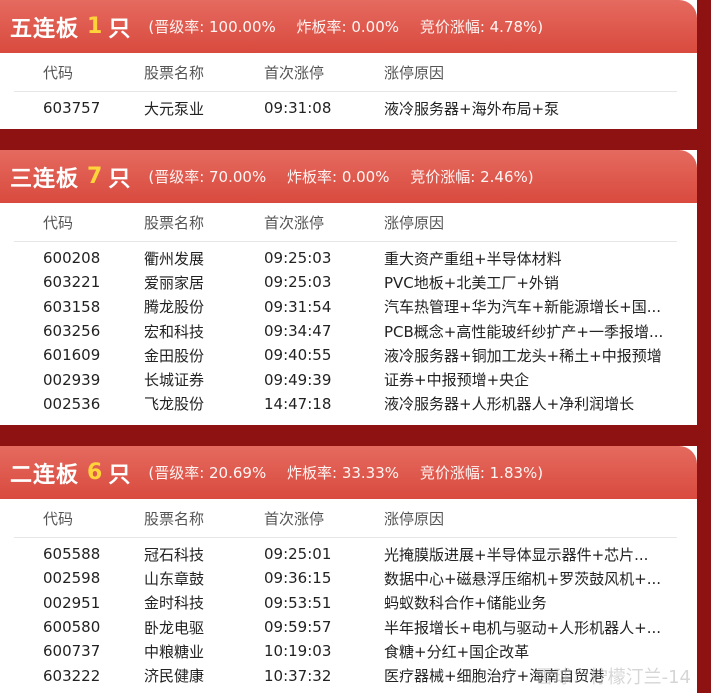  I want to click on stock-name: 飞龙股份, so click(174, 404).